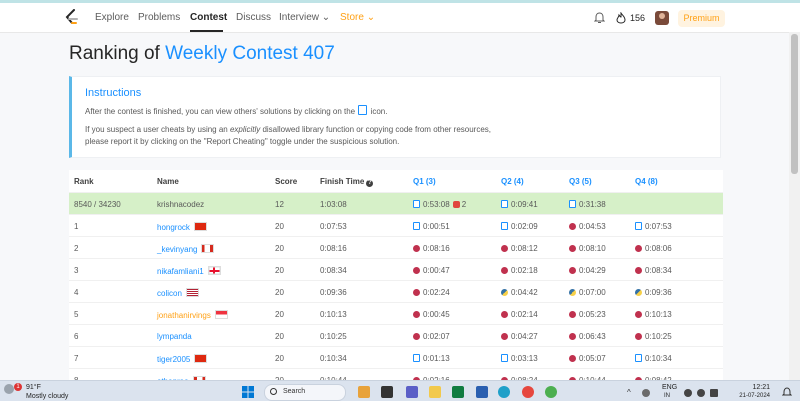 The width and height of the screenshot is (800, 401). Describe the element at coordinates (424, 181) in the screenshot. I see `header-q1: Q1 (3)` at that location.